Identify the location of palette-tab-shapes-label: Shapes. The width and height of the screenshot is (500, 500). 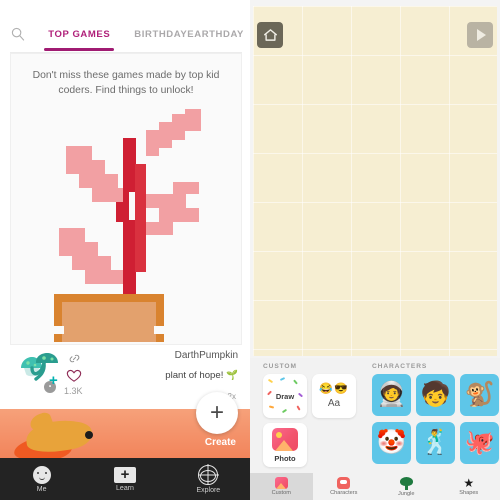
(469, 493).